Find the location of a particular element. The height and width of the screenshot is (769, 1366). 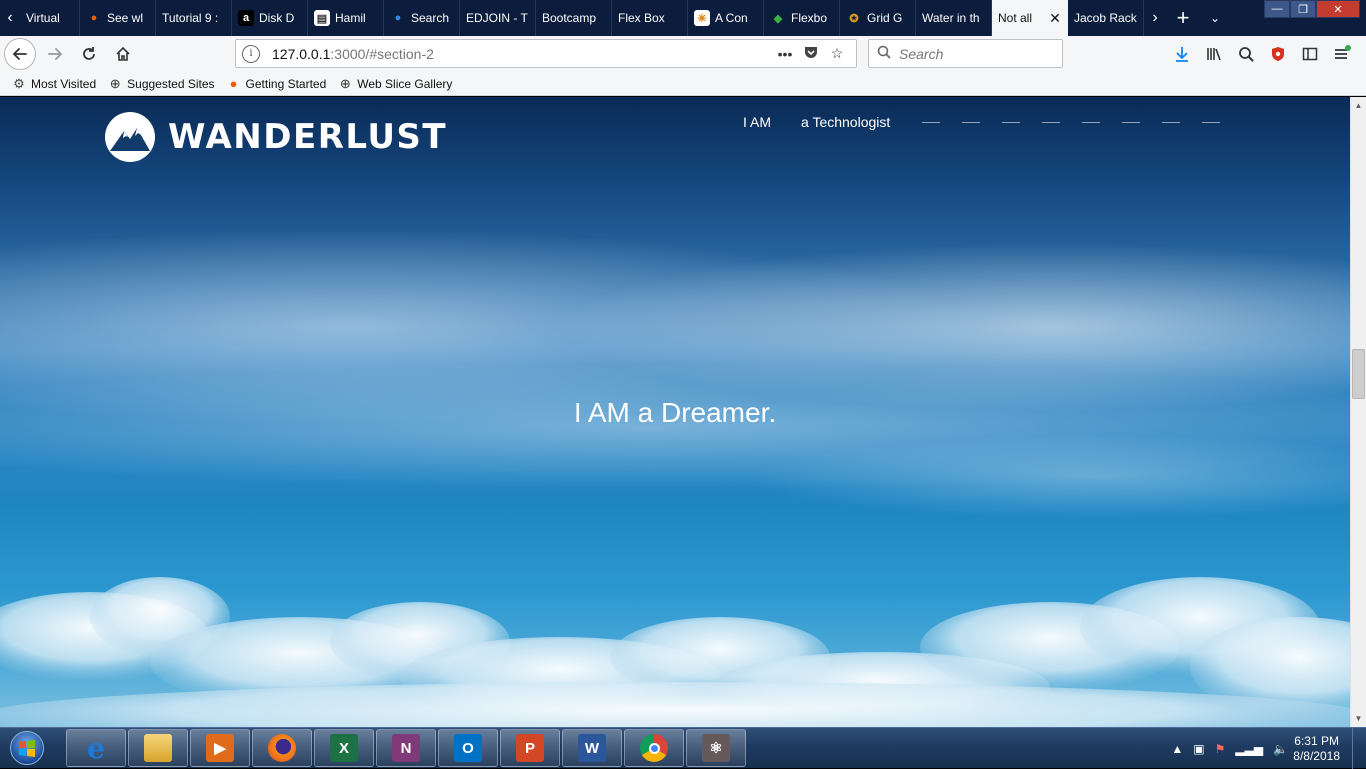

device-icon: ▣ is located at coordinates (1198, 749).